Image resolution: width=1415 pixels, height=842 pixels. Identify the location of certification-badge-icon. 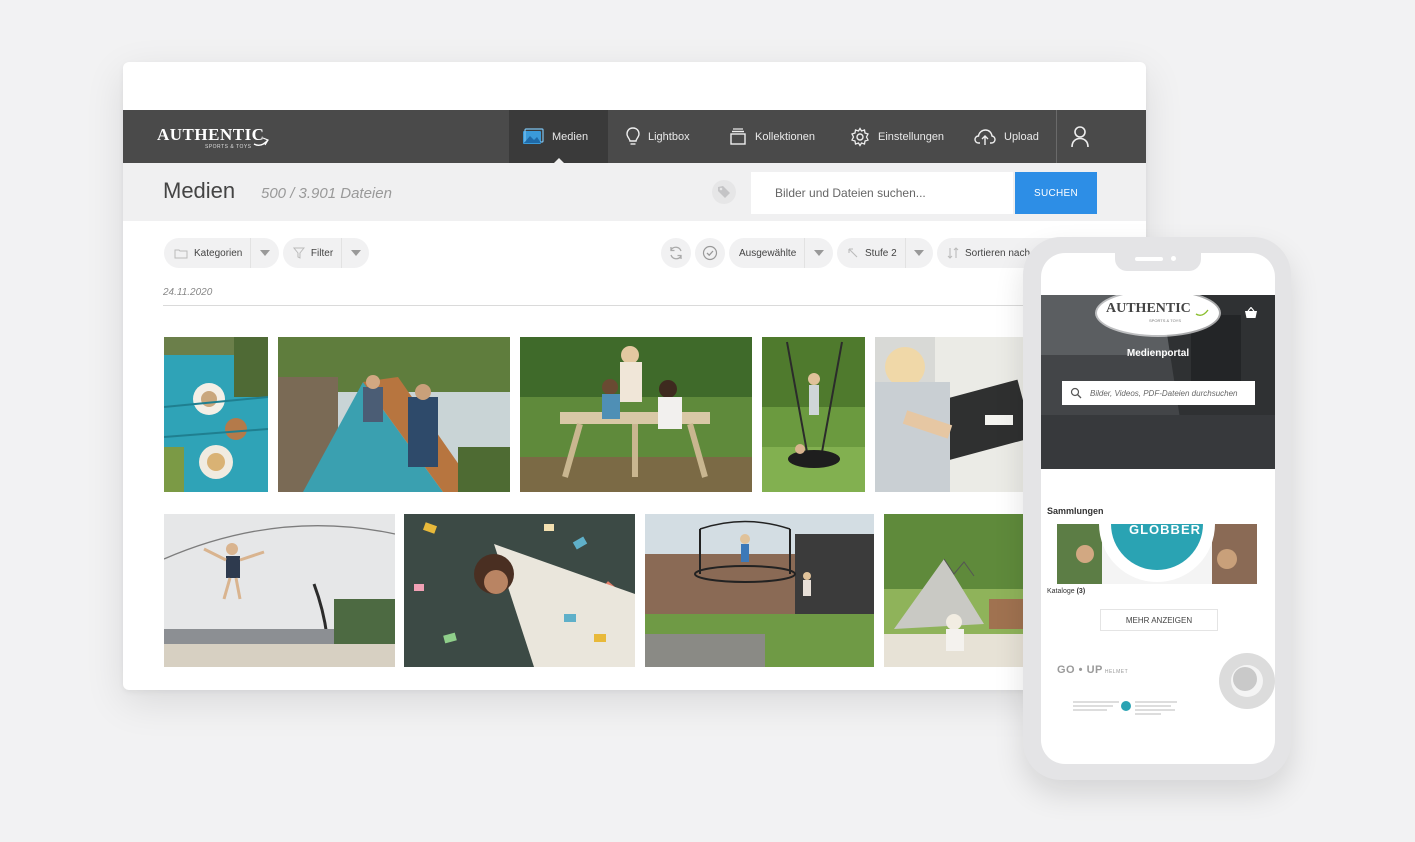
(1149, 708).